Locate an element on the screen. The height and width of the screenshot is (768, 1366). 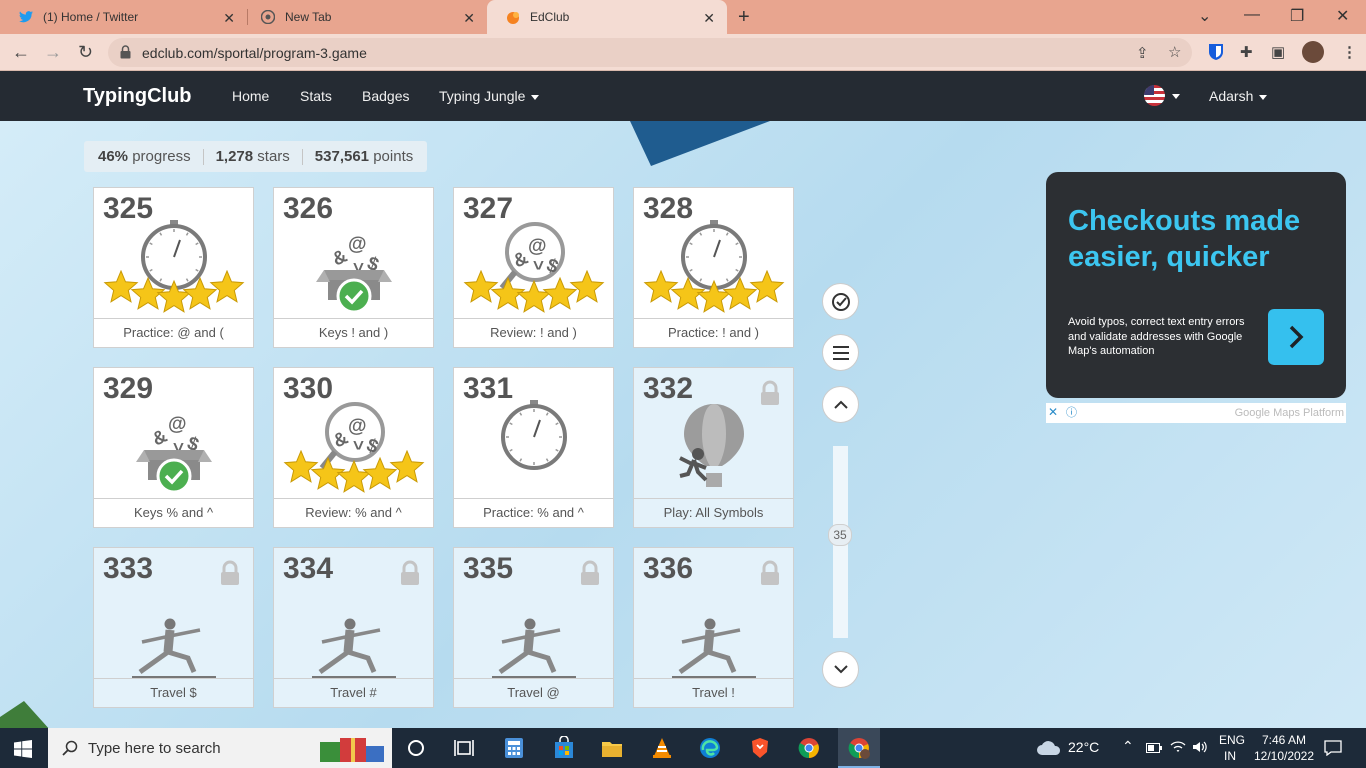
stars-label: stars is located at coordinates (273, 156).